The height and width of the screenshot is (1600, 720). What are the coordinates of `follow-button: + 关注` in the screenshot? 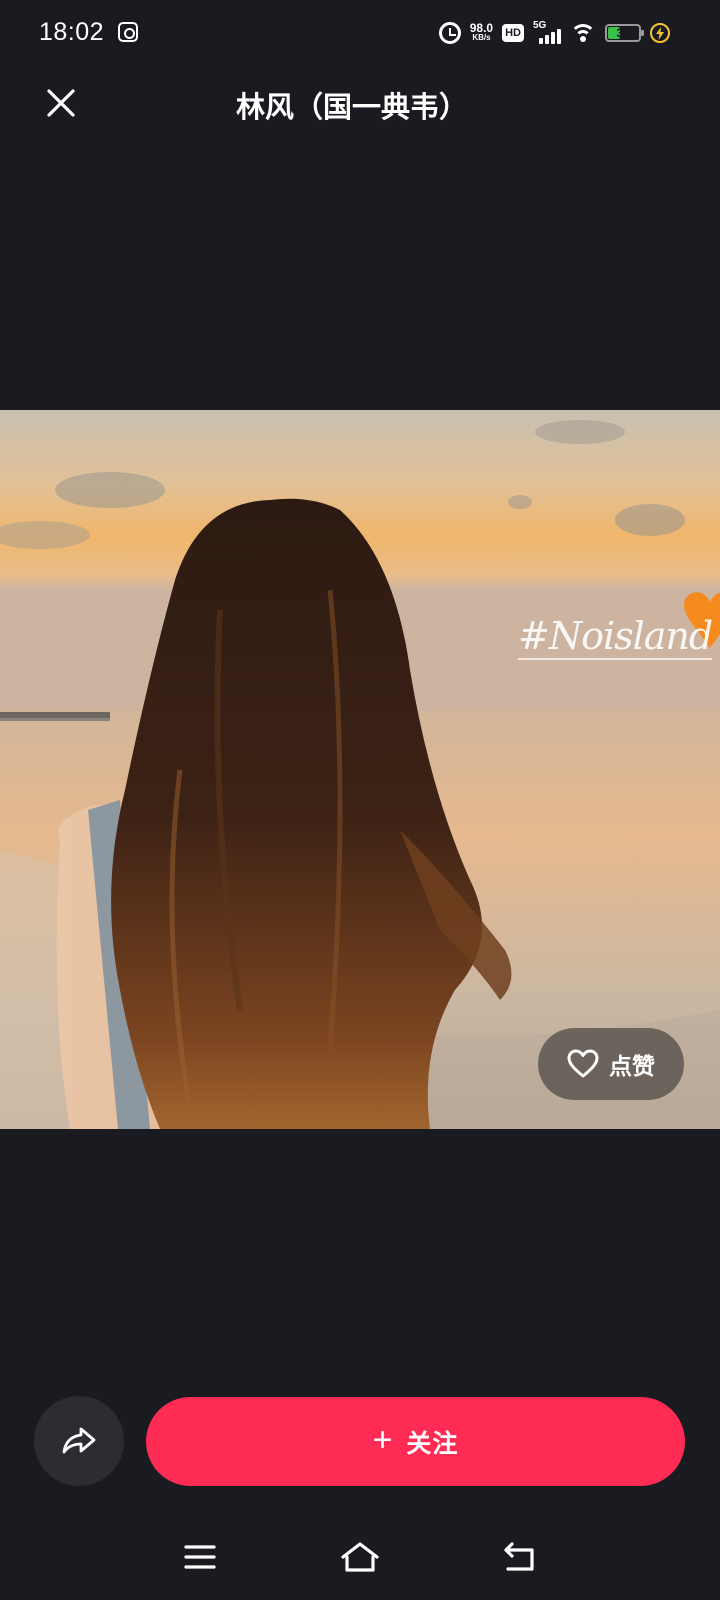 It's located at (415, 1441).